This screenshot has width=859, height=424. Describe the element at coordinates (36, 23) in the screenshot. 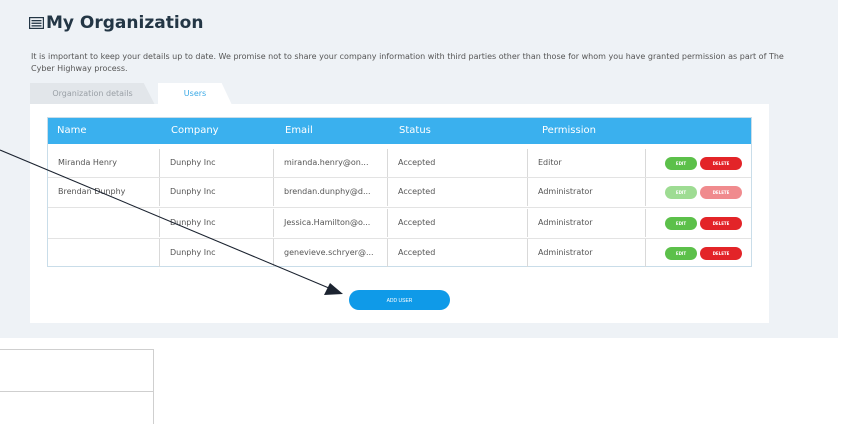

I see `list-card-icon` at that location.